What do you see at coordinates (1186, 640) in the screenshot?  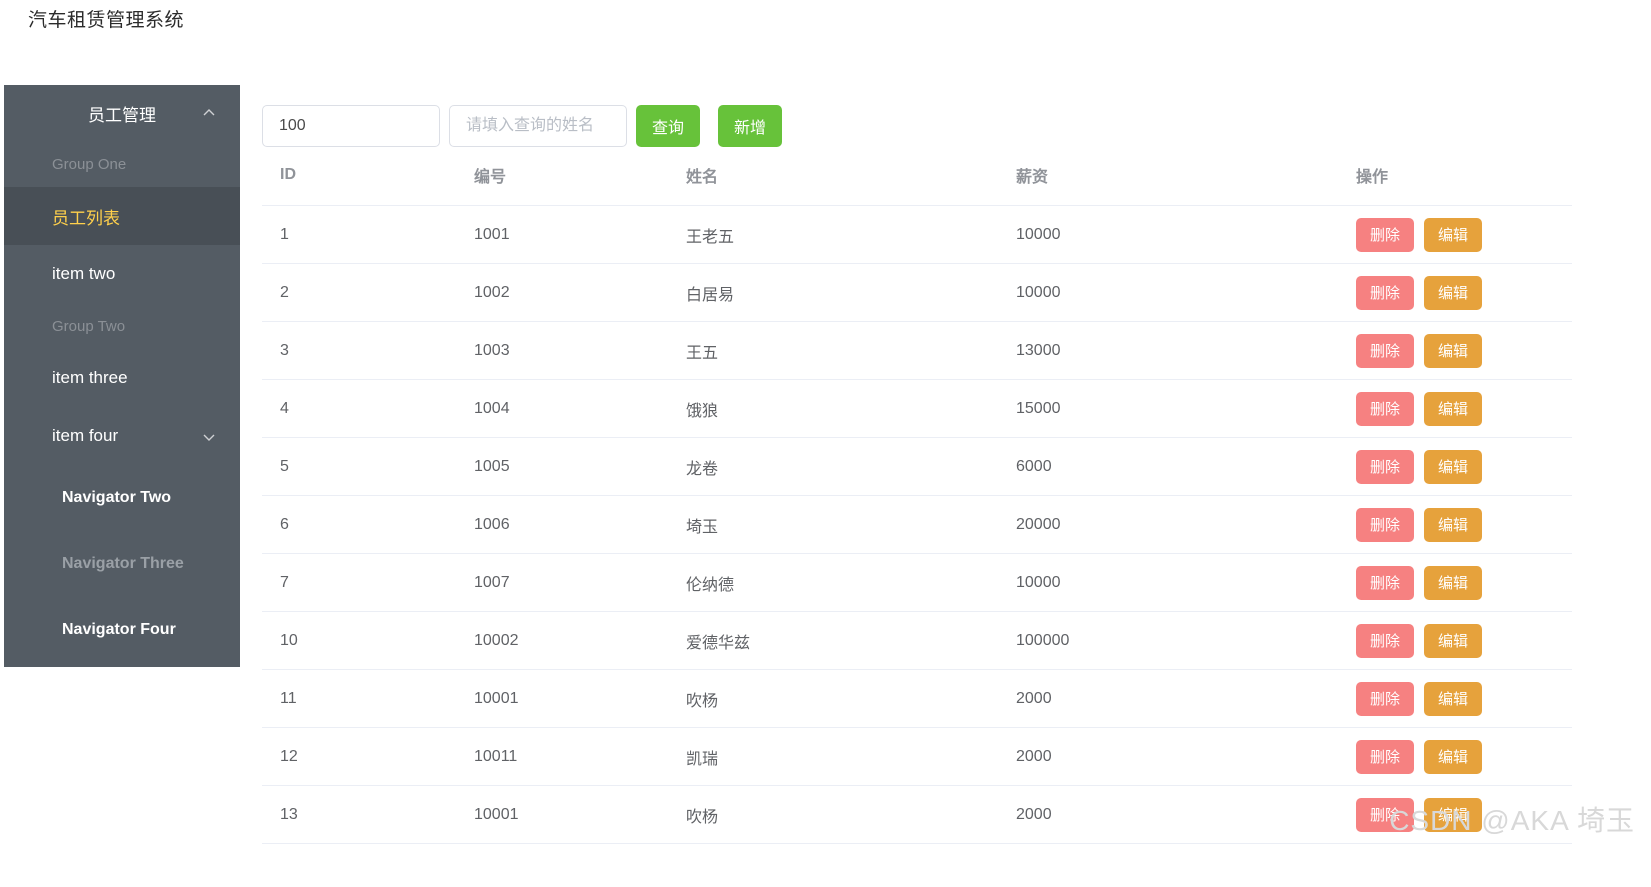 I see `cell-salary: 100000` at bounding box center [1186, 640].